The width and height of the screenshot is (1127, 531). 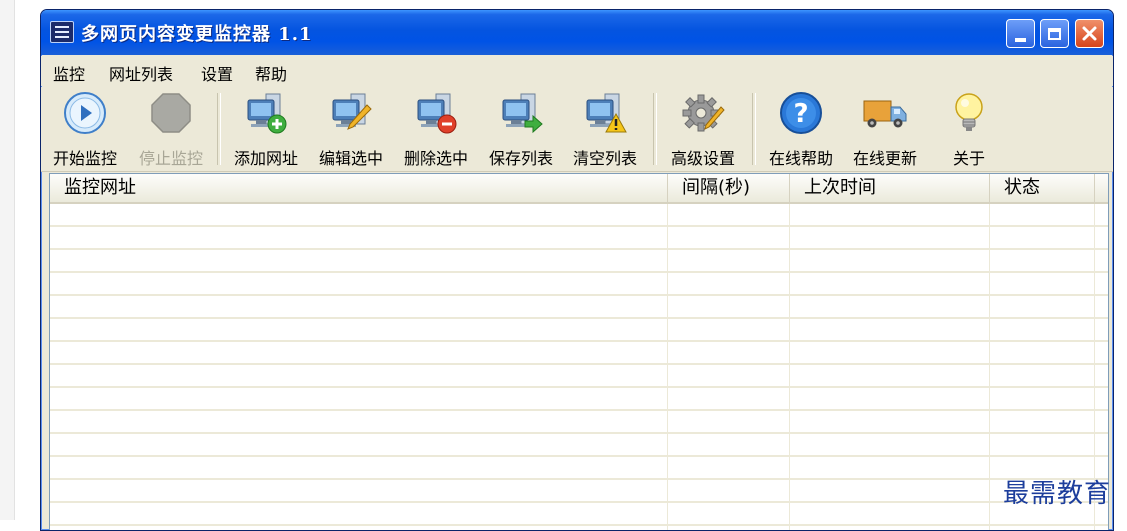 I want to click on maximize-button, so click(x=1054, y=33).